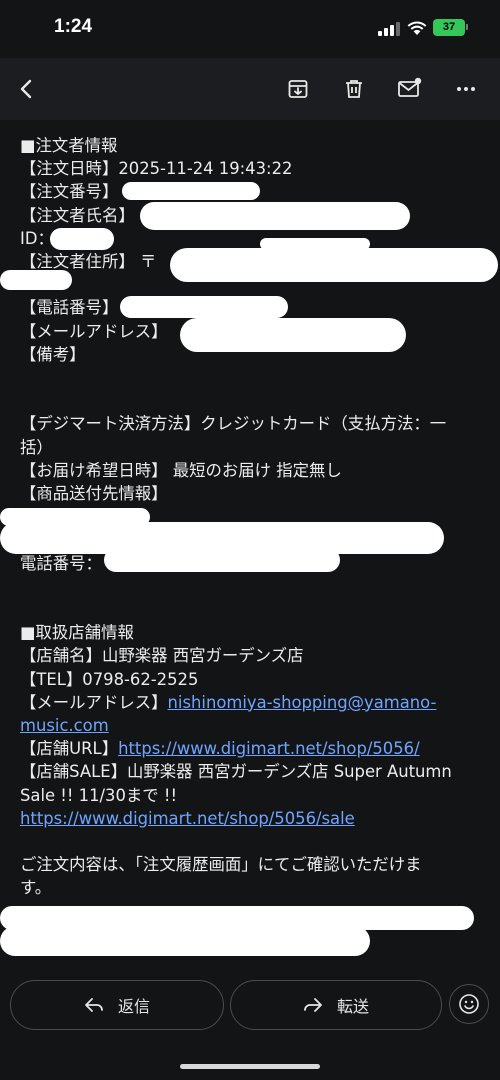  Describe the element at coordinates (269, 748) in the screenshot. I see `shop-url-link: https://www.digimart.net/shop/5056/` at that location.